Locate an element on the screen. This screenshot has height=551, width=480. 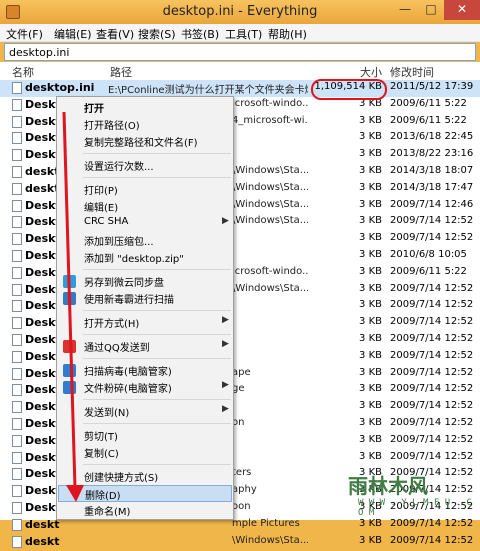
watermark-url: W W W . Y L M F U . C O M is located at coordinates (415, 508).